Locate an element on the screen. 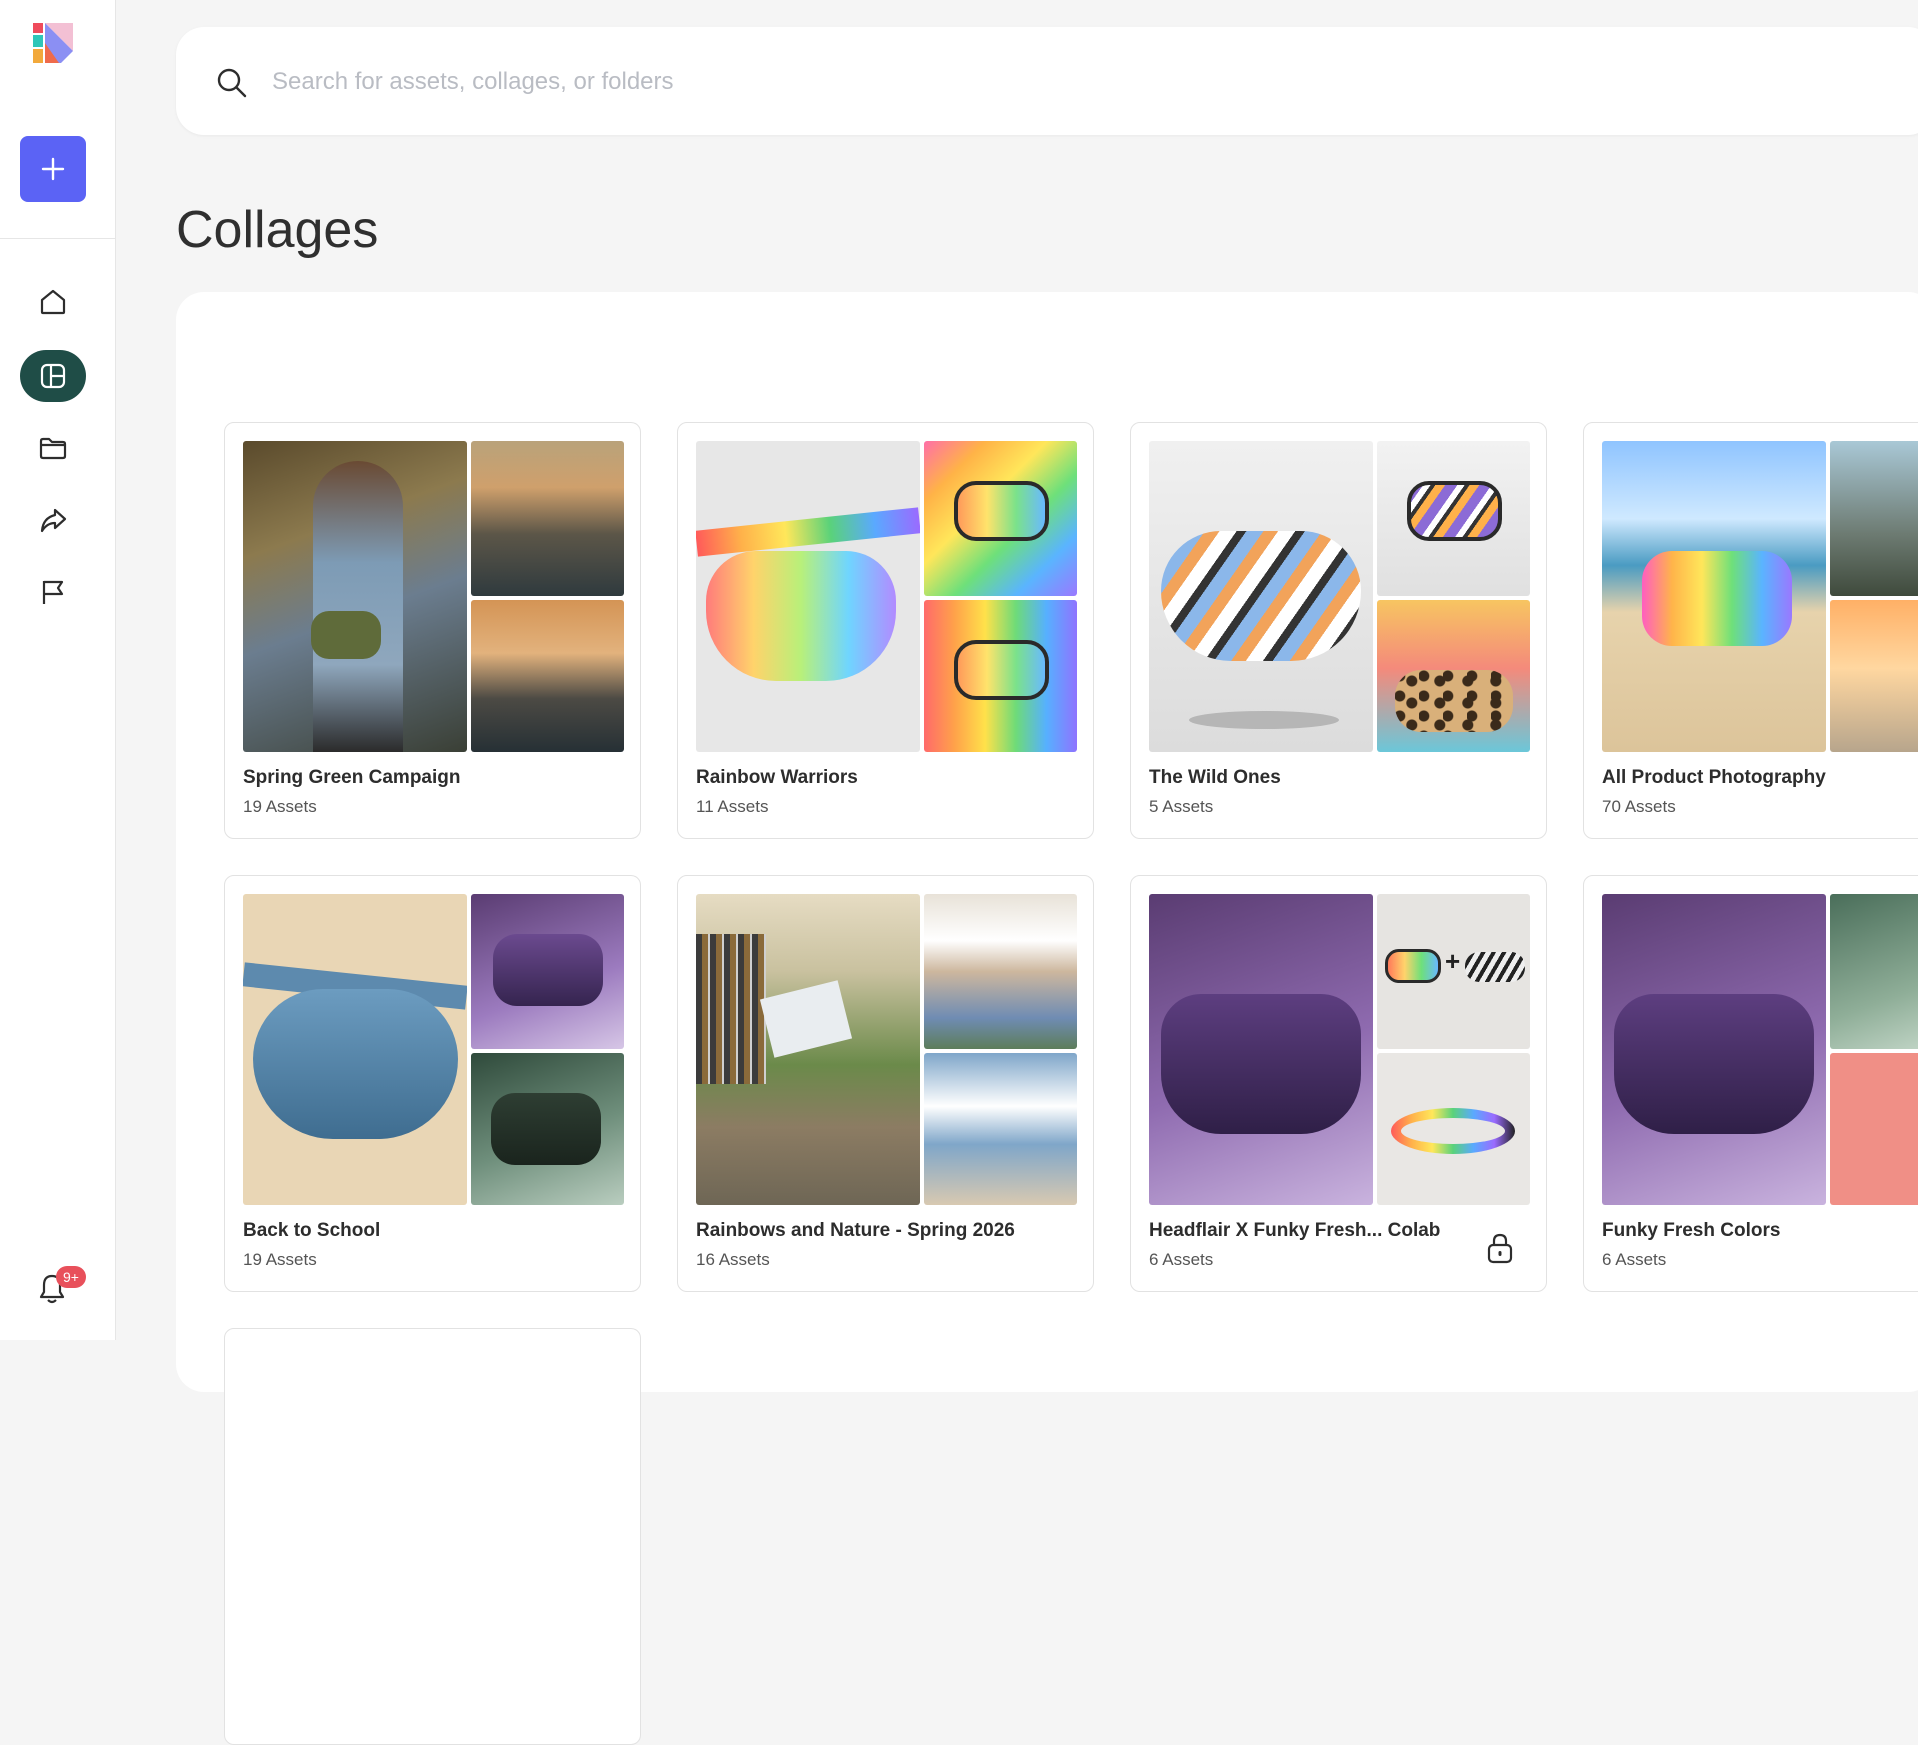 The height and width of the screenshot is (1745, 1918). collage-title: All Product Photography is located at coordinates (1714, 777).